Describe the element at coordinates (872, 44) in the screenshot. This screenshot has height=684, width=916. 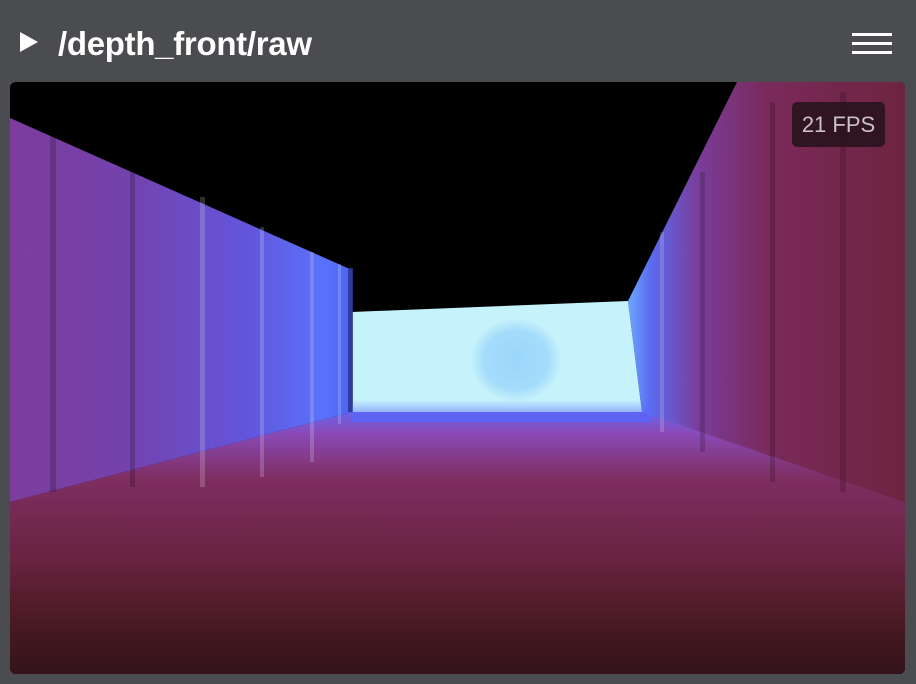
I see `hamburger-menu-icon` at that location.